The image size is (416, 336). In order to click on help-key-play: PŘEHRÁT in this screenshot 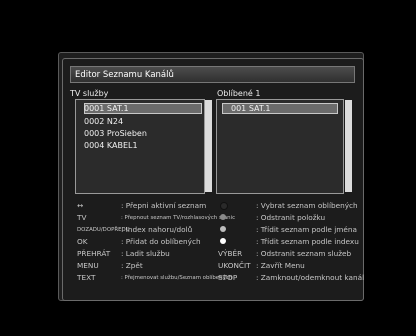, I will do `click(94, 253)`.